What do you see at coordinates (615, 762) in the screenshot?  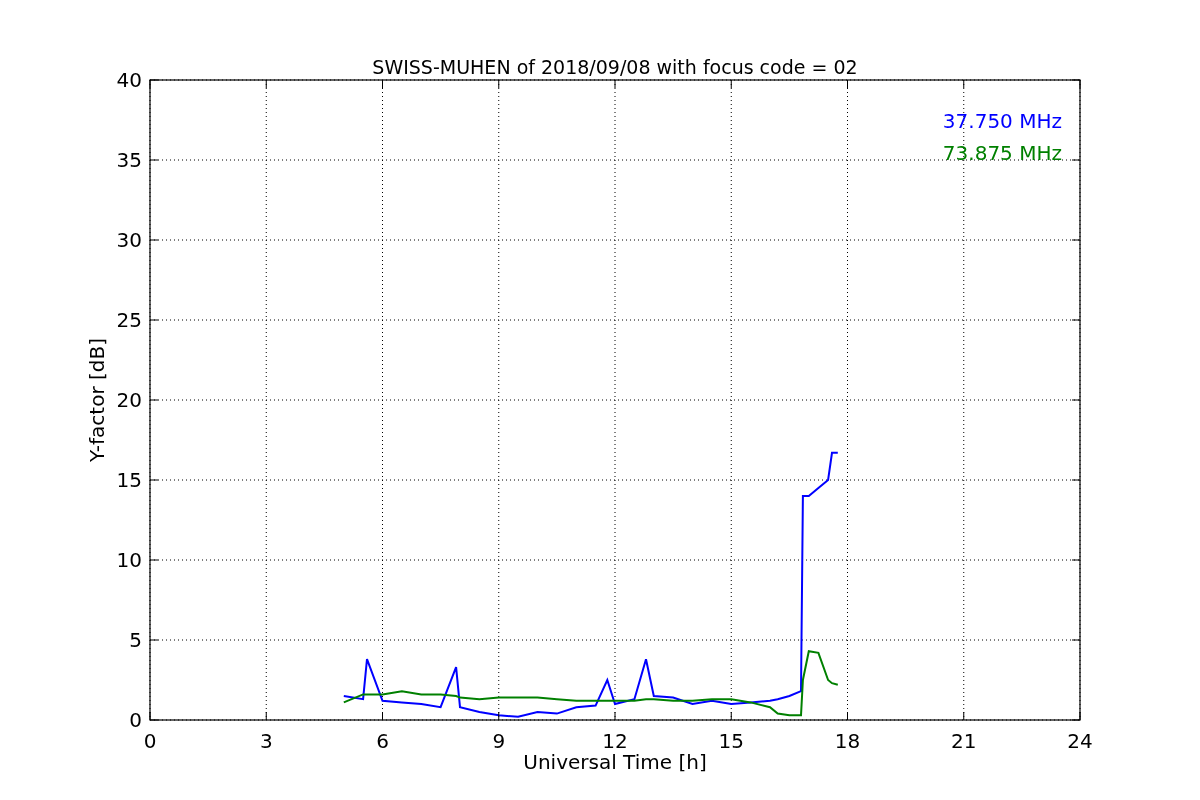 I see `axis-title: Universal Time [h]` at bounding box center [615, 762].